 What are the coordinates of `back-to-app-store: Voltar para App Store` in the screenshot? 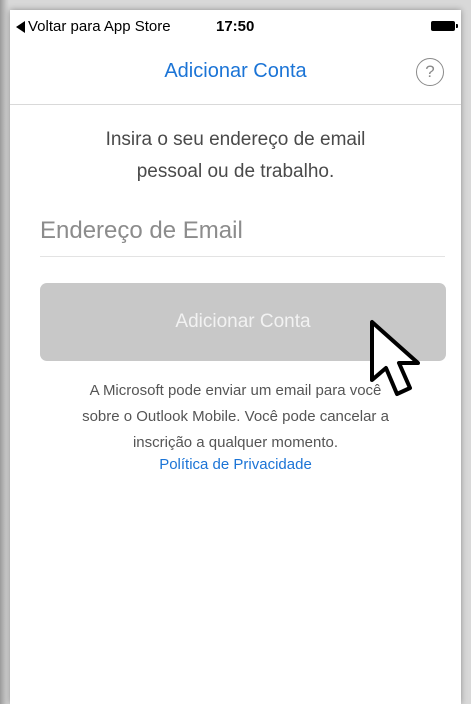 It's located at (93, 26).